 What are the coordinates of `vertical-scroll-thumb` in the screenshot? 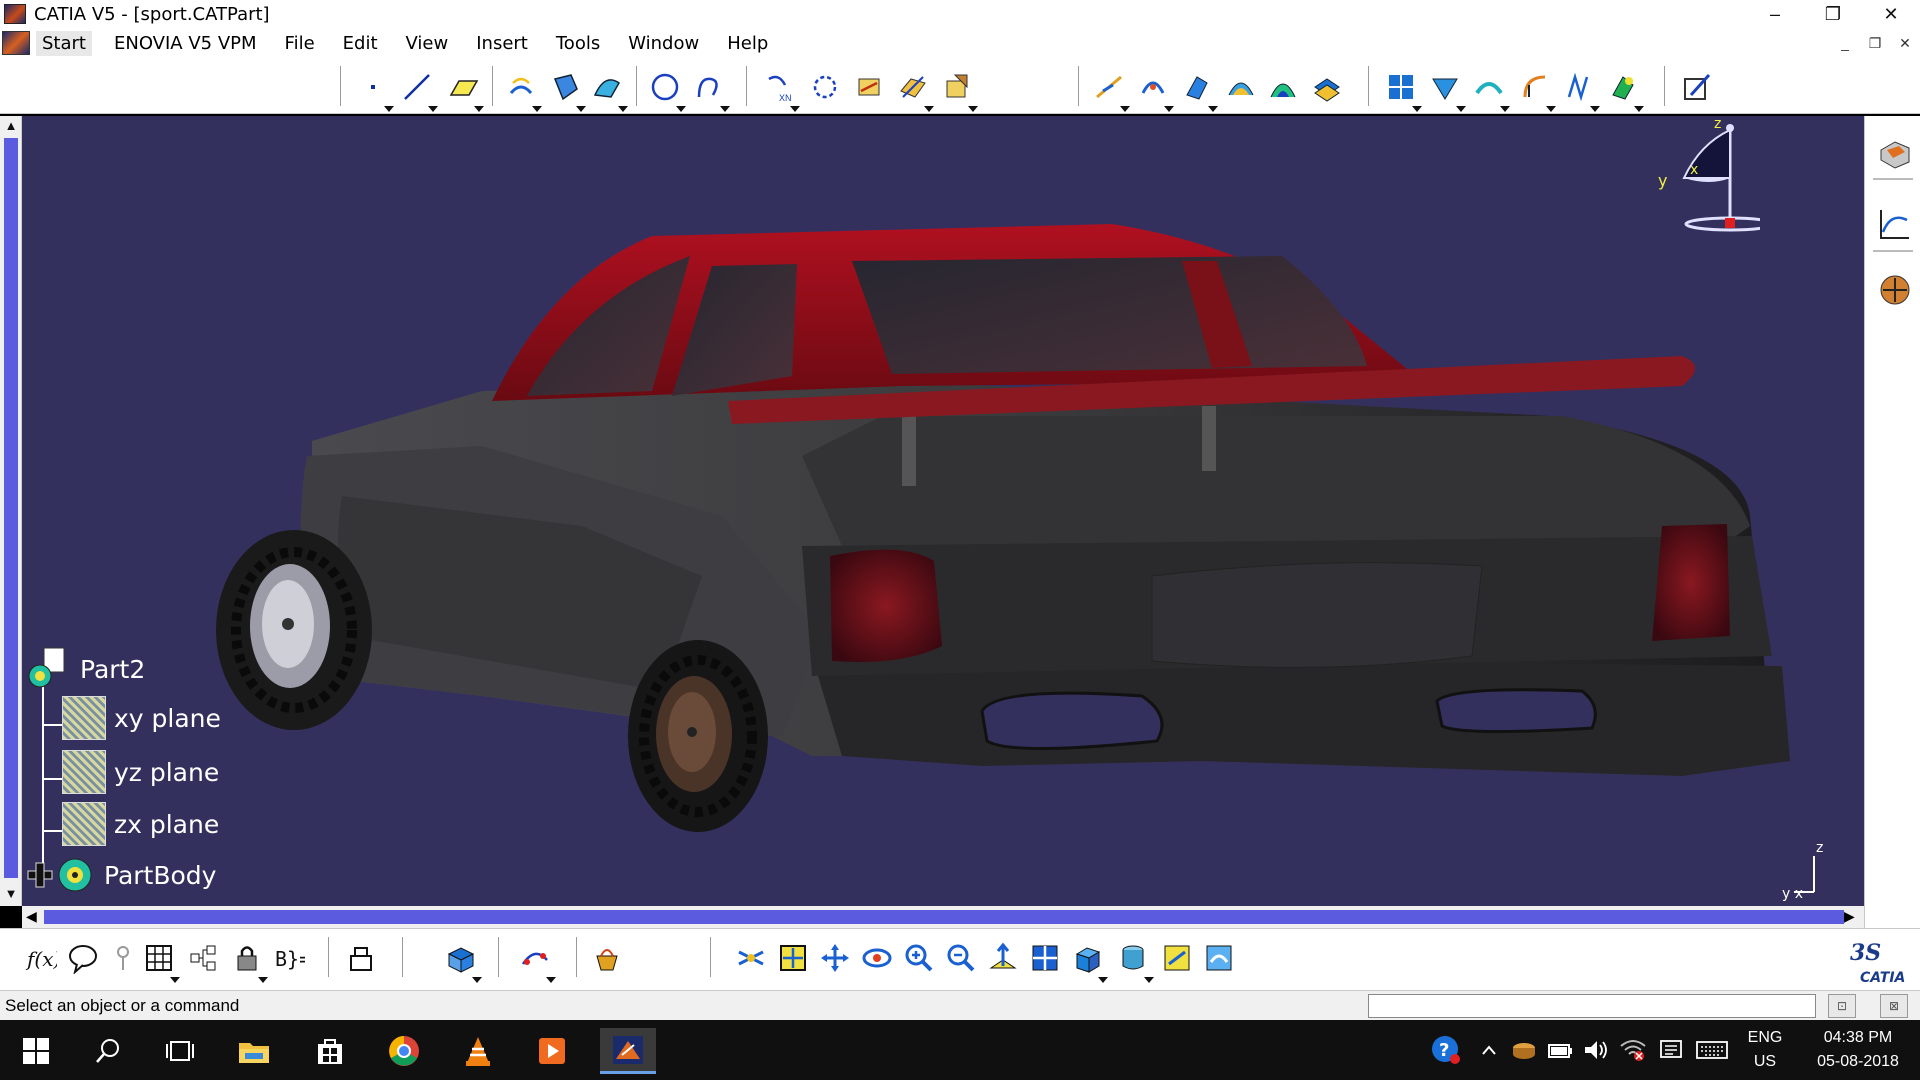 It's located at (11, 508).